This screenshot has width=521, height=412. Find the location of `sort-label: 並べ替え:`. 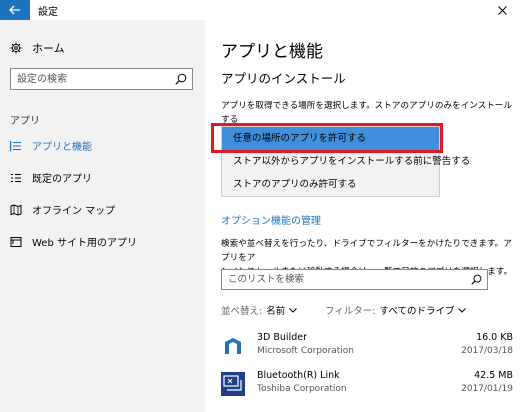

sort-label: 並べ替え: is located at coordinates (242, 311).